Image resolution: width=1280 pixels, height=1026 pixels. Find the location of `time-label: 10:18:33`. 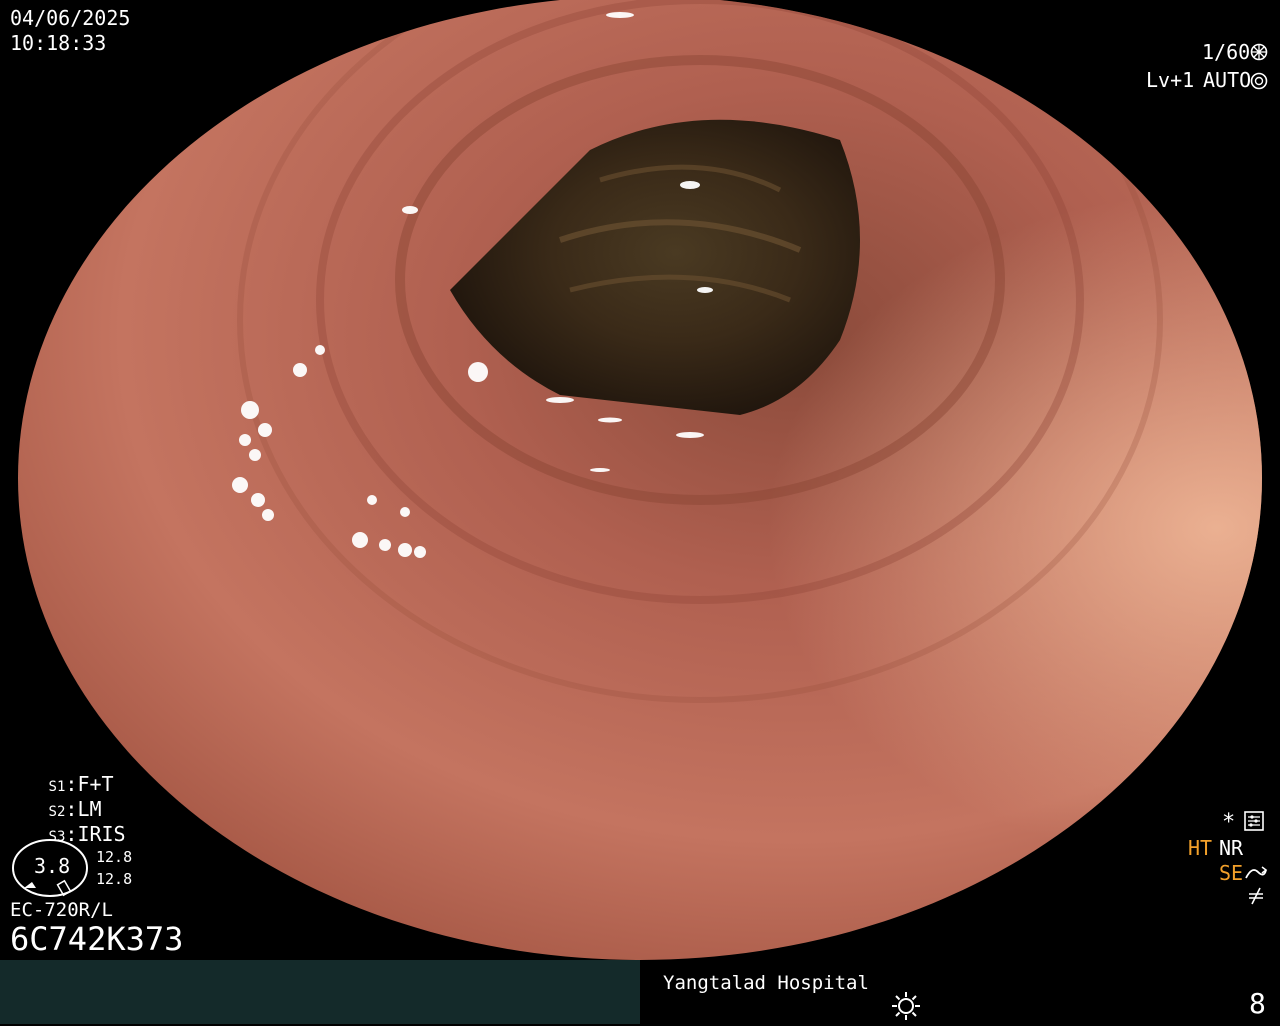

time-label: 10:18:33 is located at coordinates (58, 43).